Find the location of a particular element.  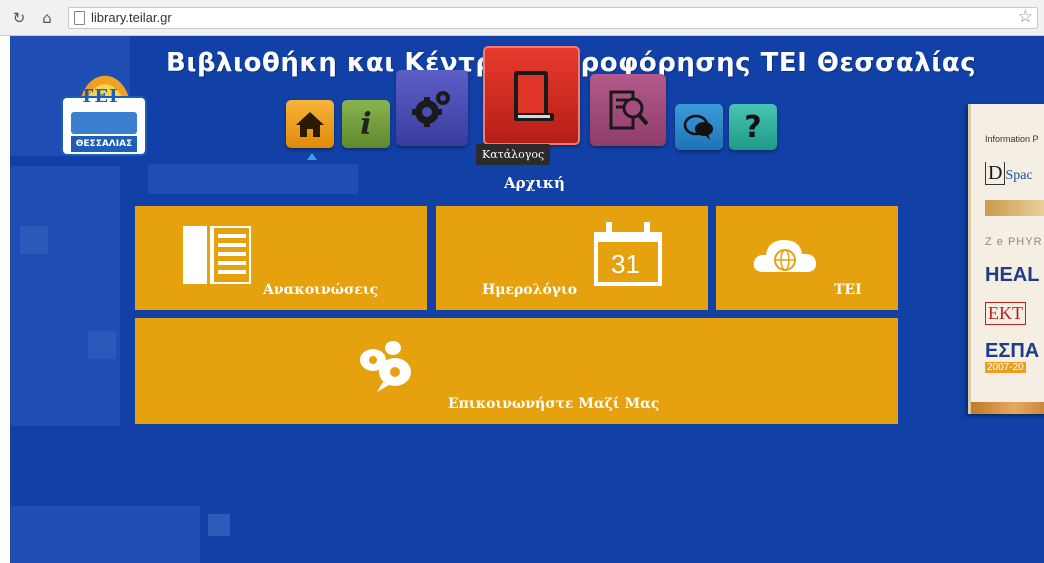

active-indicator is located at coordinates (312, 156).